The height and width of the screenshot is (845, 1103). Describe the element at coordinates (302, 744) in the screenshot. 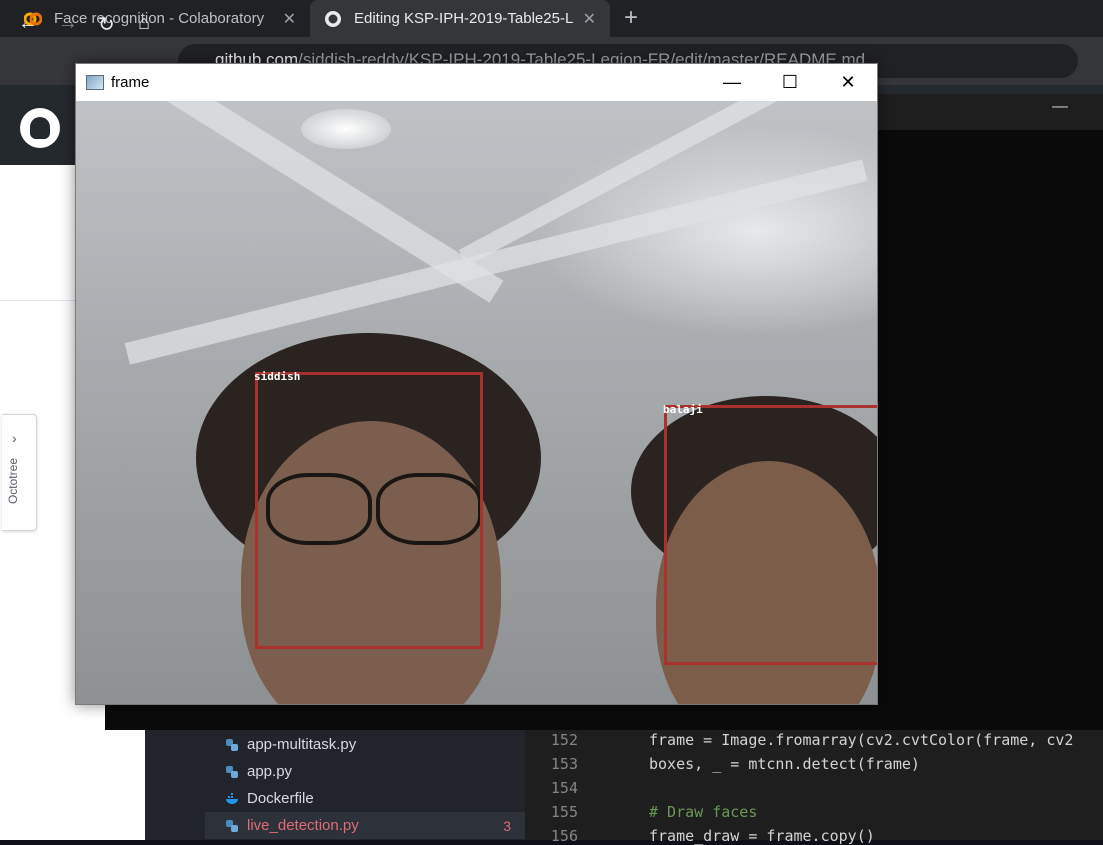

I see `file-name: app-multitask.py` at that location.